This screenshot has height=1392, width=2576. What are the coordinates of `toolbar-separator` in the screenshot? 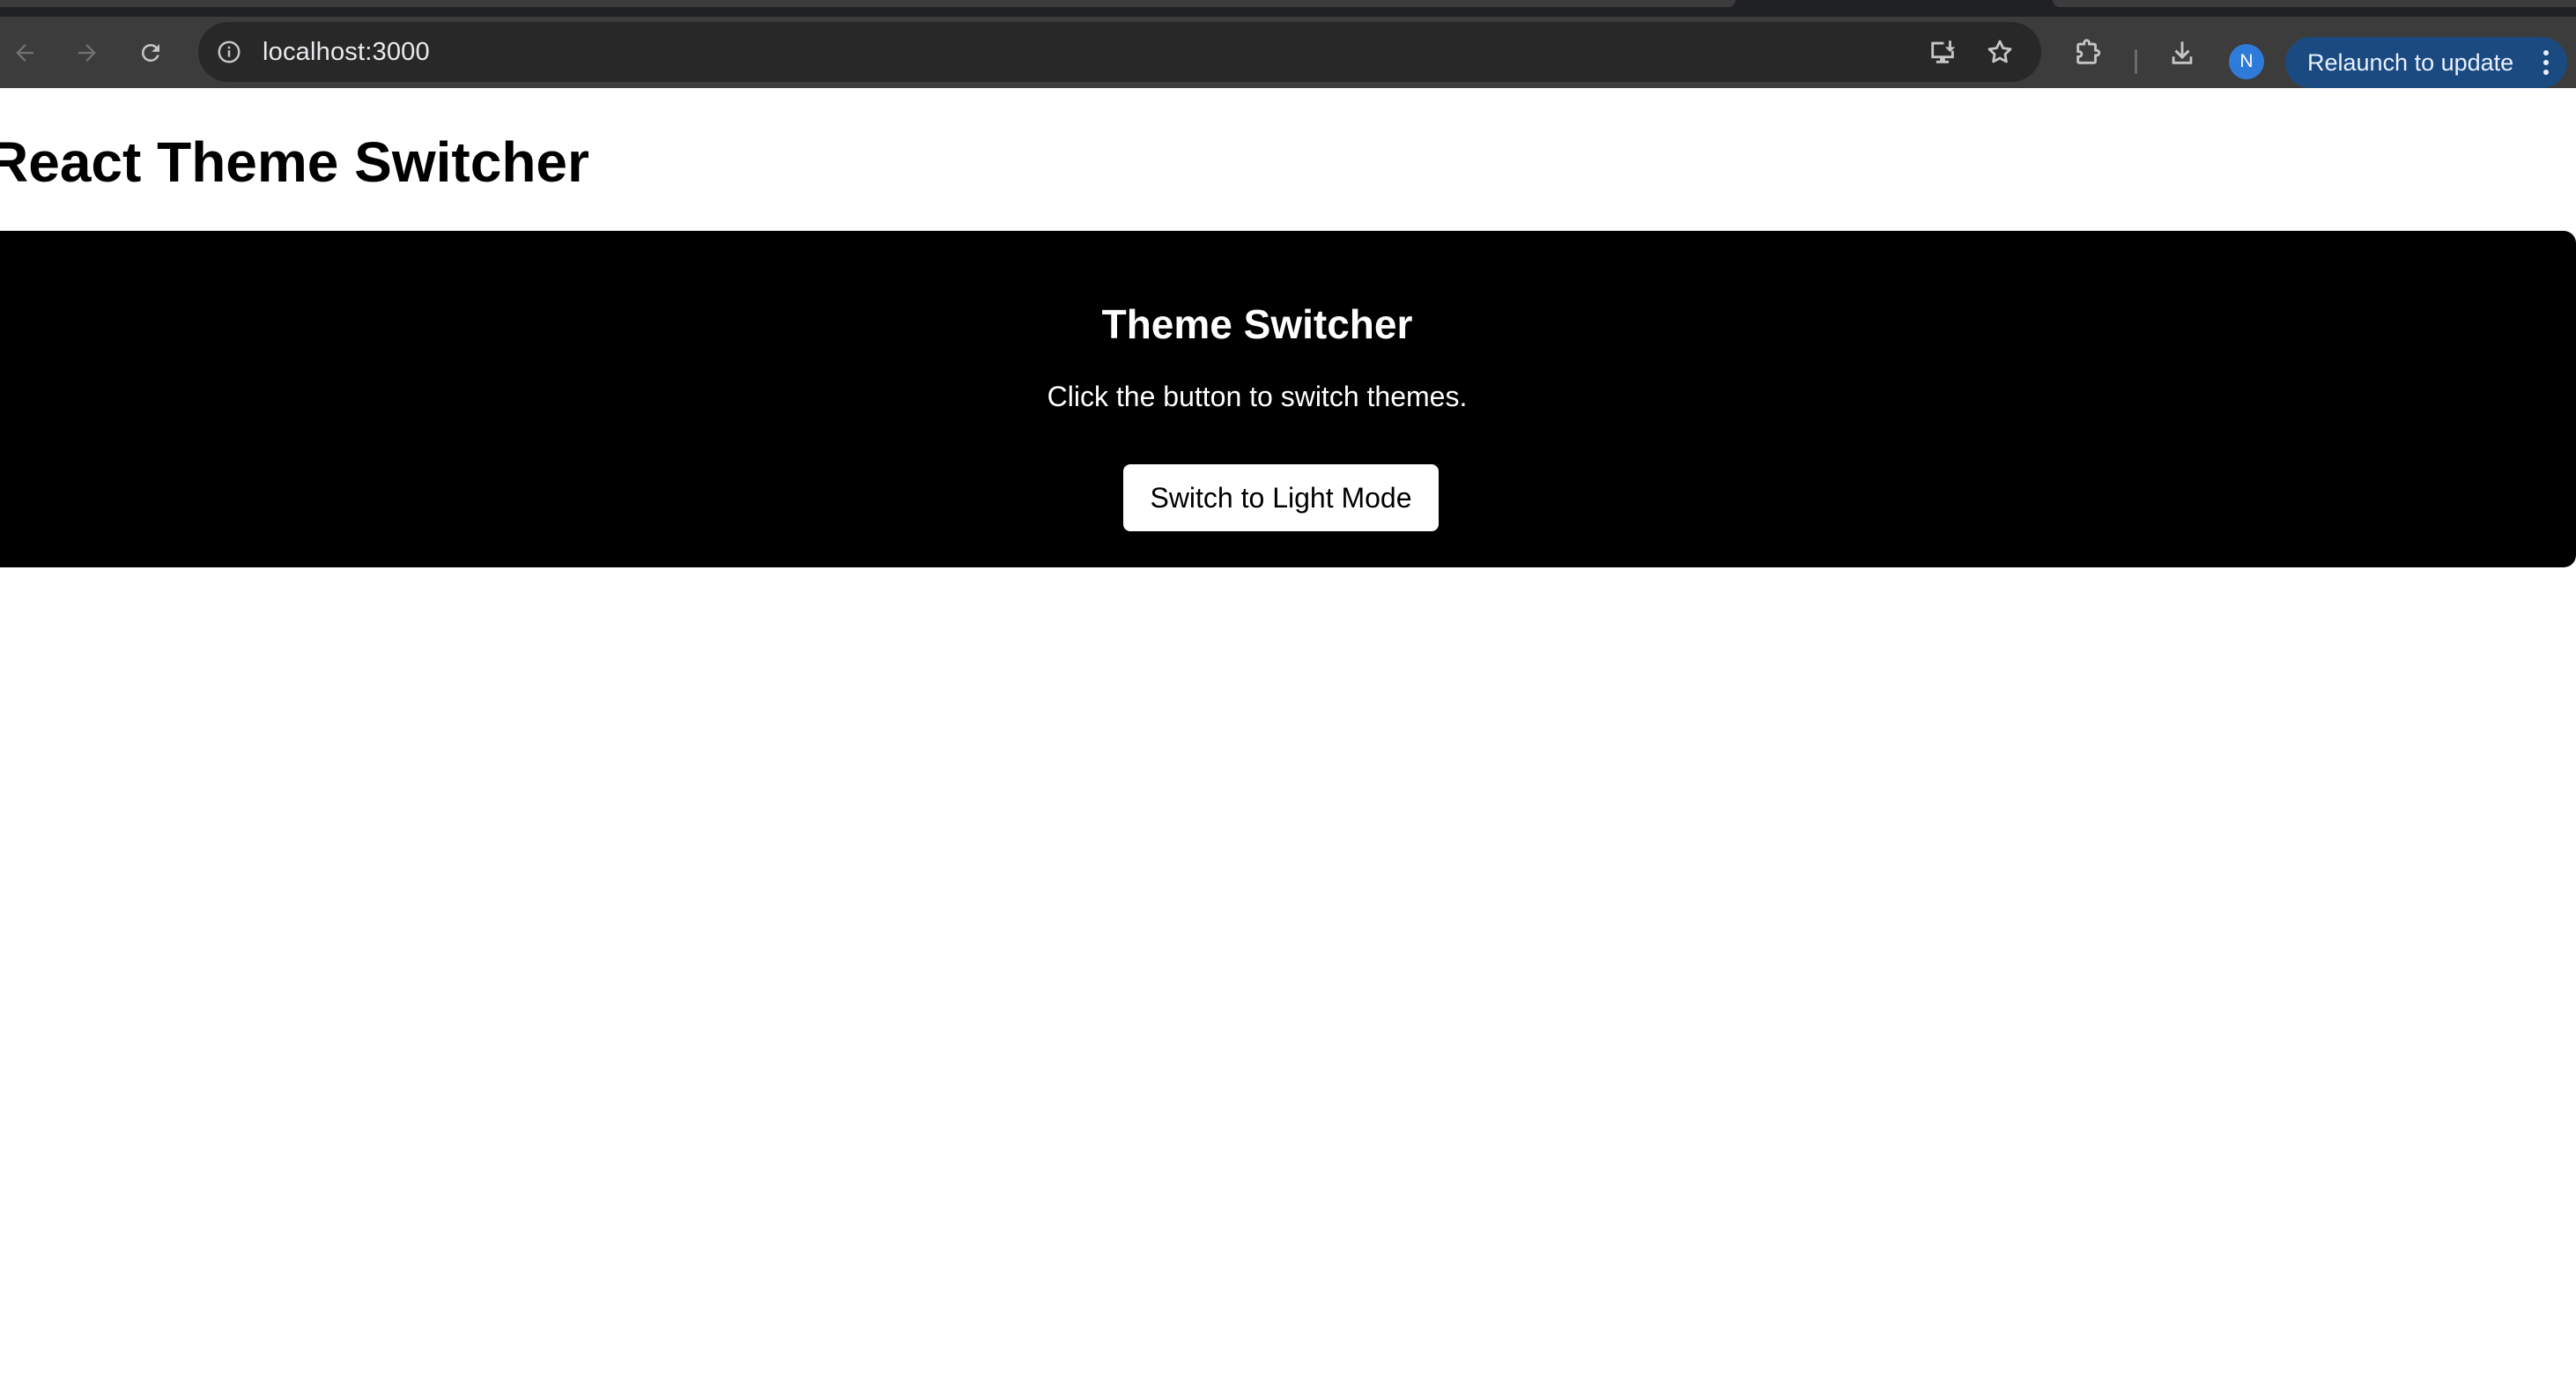 It's located at (2136, 61).